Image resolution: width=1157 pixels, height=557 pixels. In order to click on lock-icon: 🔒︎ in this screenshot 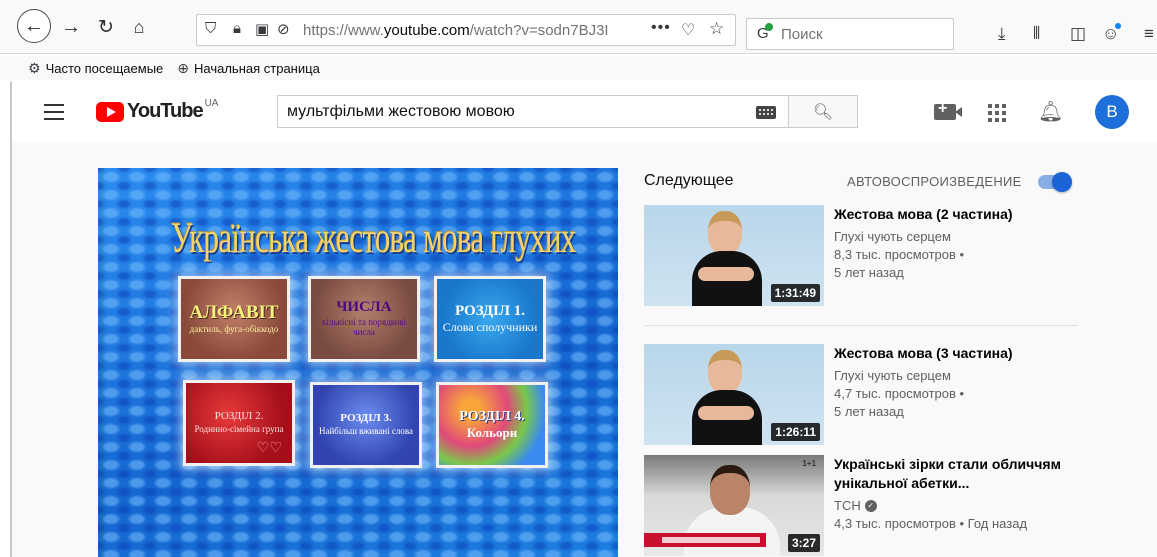, I will do `click(237, 28)`.